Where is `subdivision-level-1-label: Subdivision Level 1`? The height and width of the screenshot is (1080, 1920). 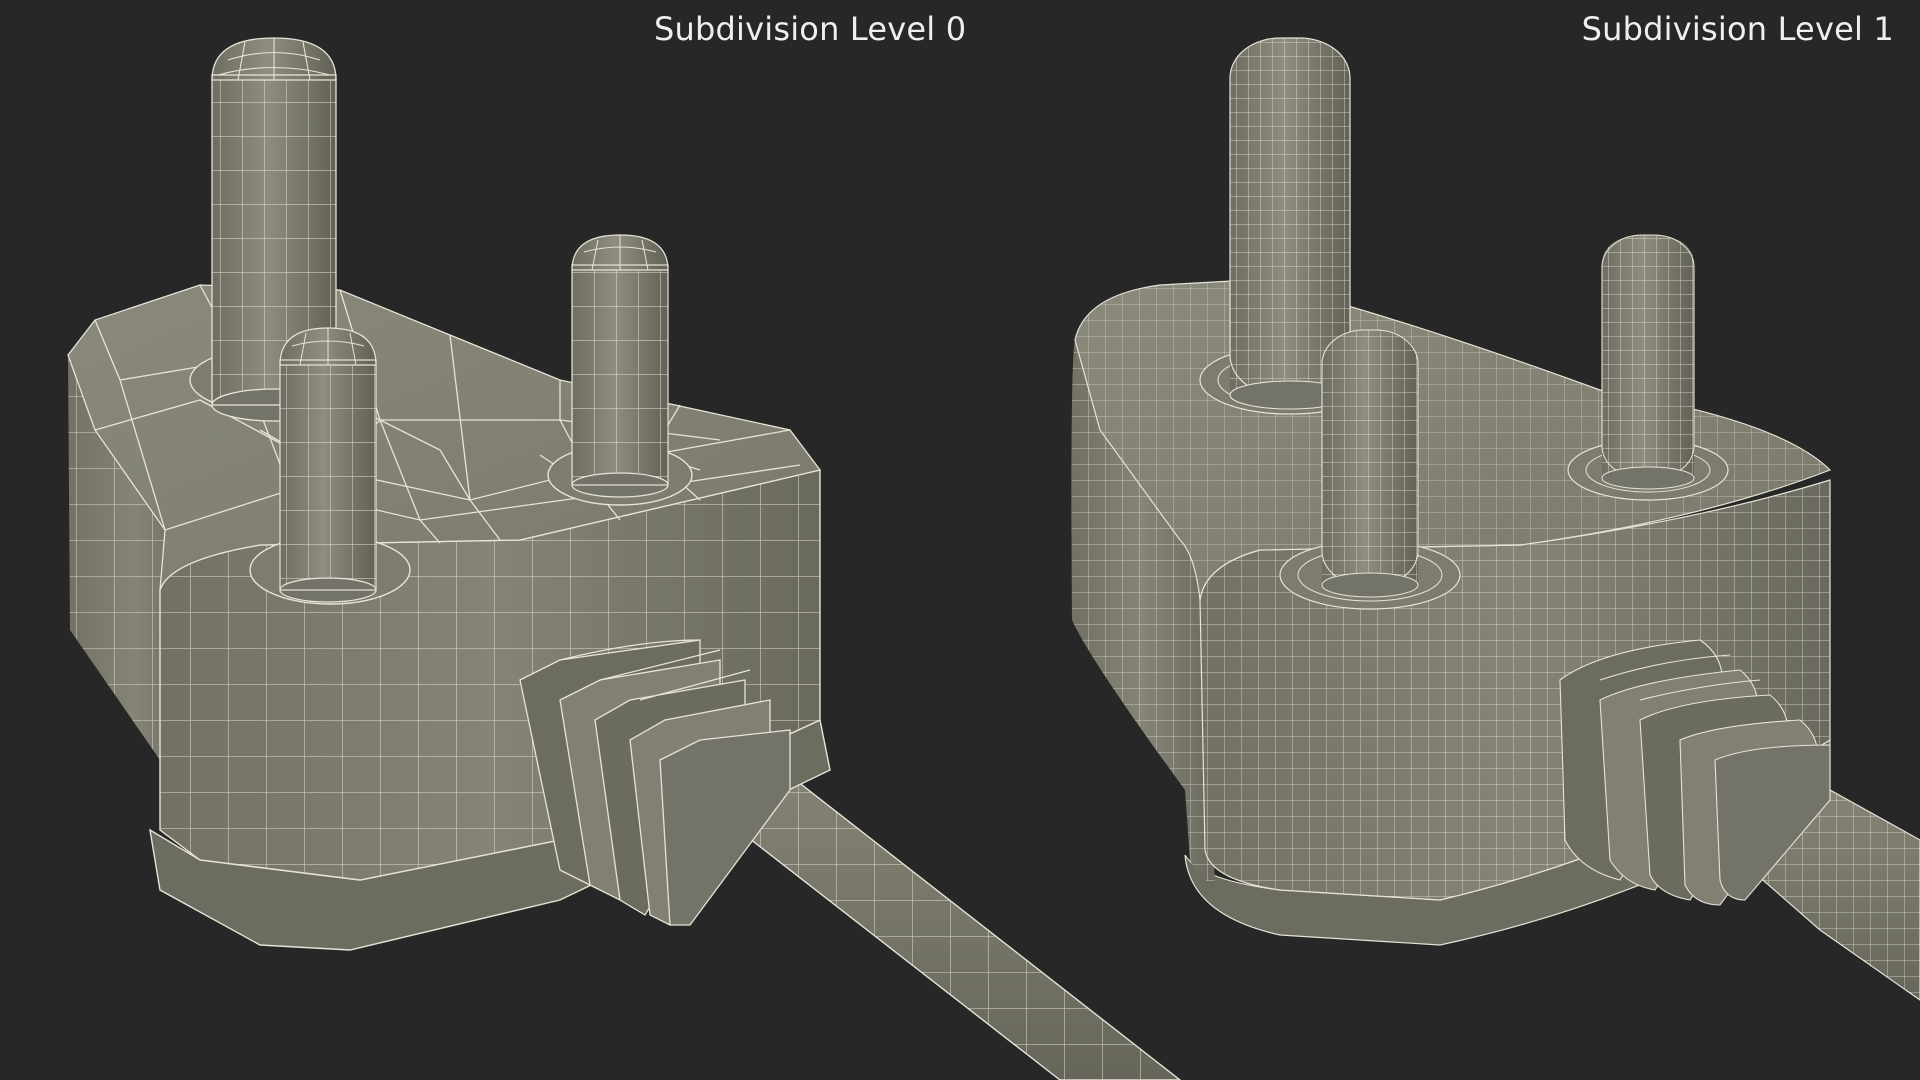
subdivision-level-1-label: Subdivision Level 1 is located at coordinates (1737, 29).